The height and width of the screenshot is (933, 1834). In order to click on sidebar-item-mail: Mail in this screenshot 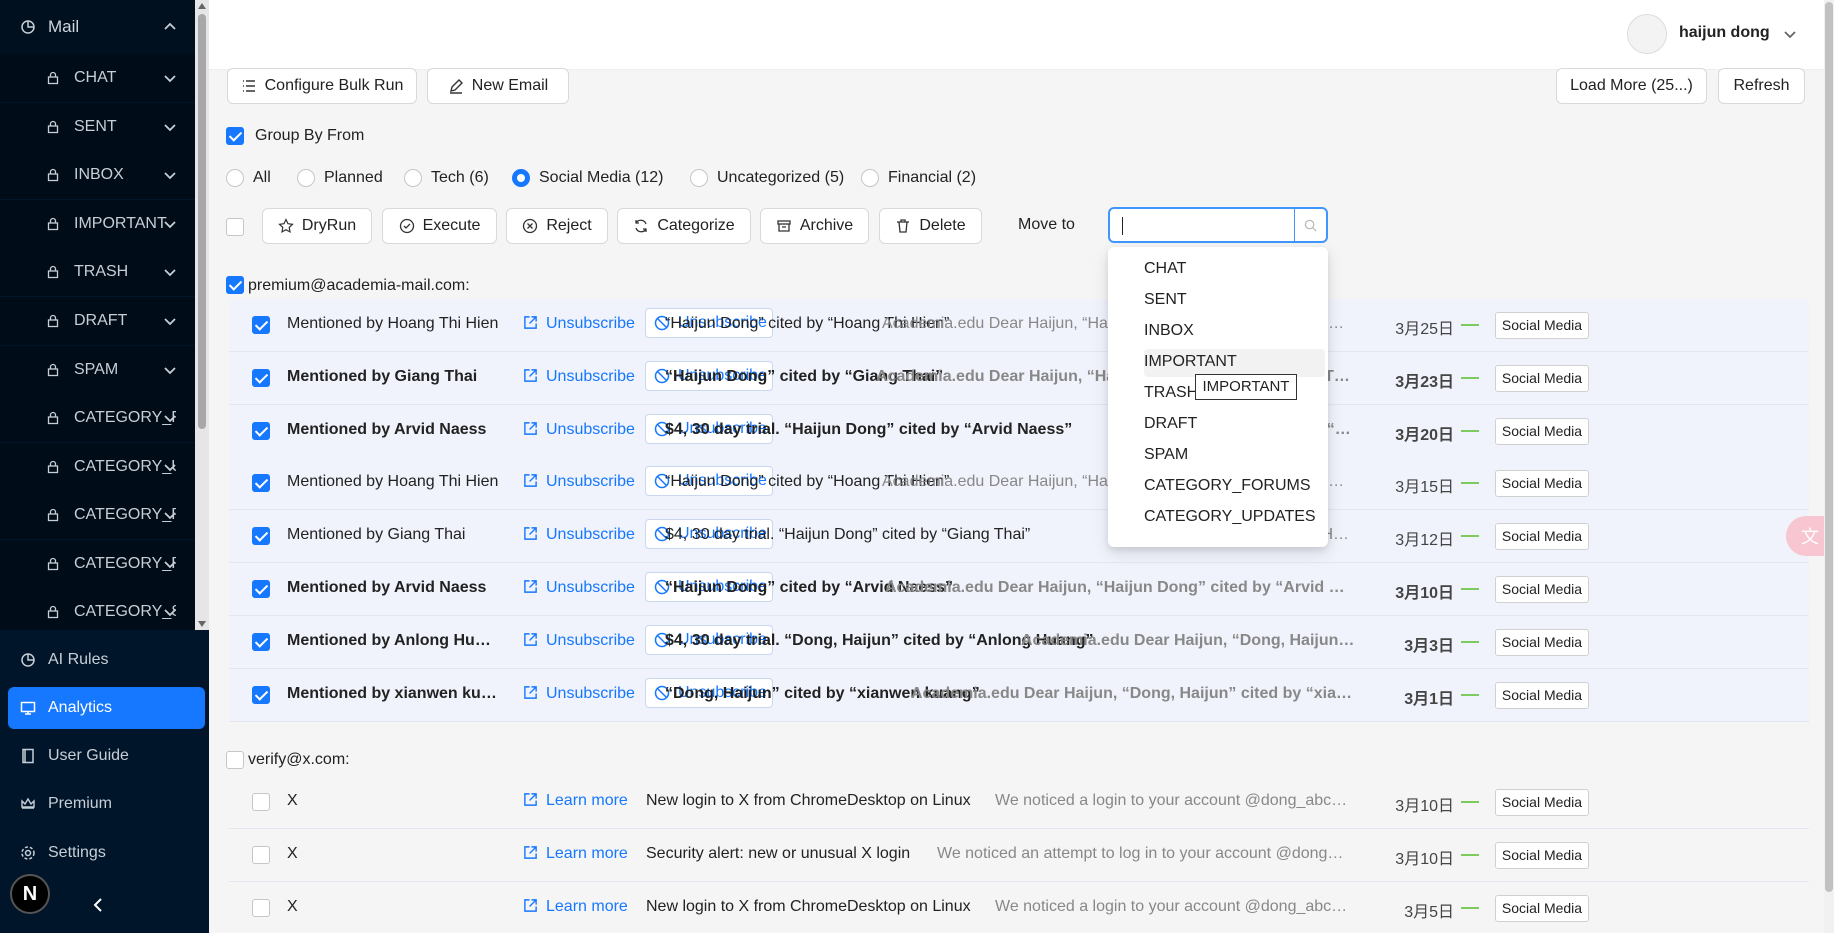, I will do `click(97, 27)`.